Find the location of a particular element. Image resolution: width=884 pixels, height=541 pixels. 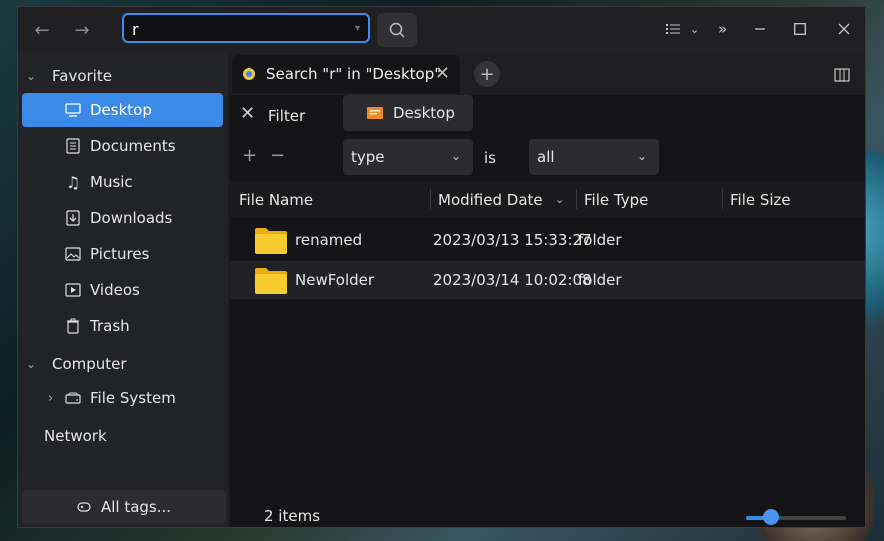

remove-condition-button: − is located at coordinates (277, 155).